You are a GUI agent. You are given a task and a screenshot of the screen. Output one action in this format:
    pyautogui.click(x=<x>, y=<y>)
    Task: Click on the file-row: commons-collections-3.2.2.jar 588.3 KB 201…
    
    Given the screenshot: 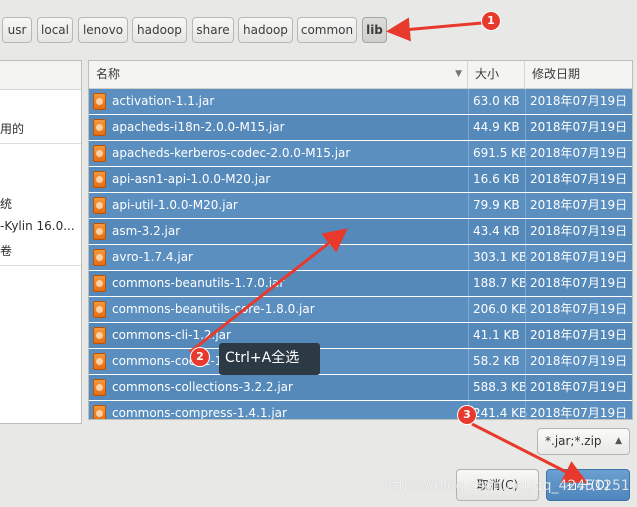 What is the action you would take?
    pyautogui.click(x=360, y=387)
    